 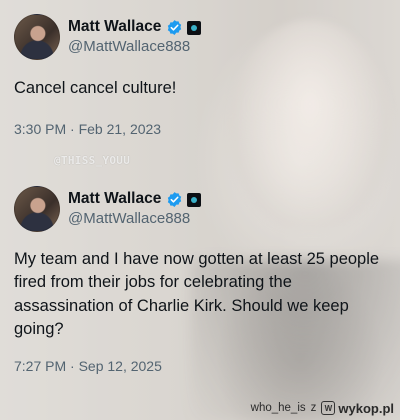 I want to click on site-footer: who_he_is z W wykop.pl, so click(x=322, y=408).